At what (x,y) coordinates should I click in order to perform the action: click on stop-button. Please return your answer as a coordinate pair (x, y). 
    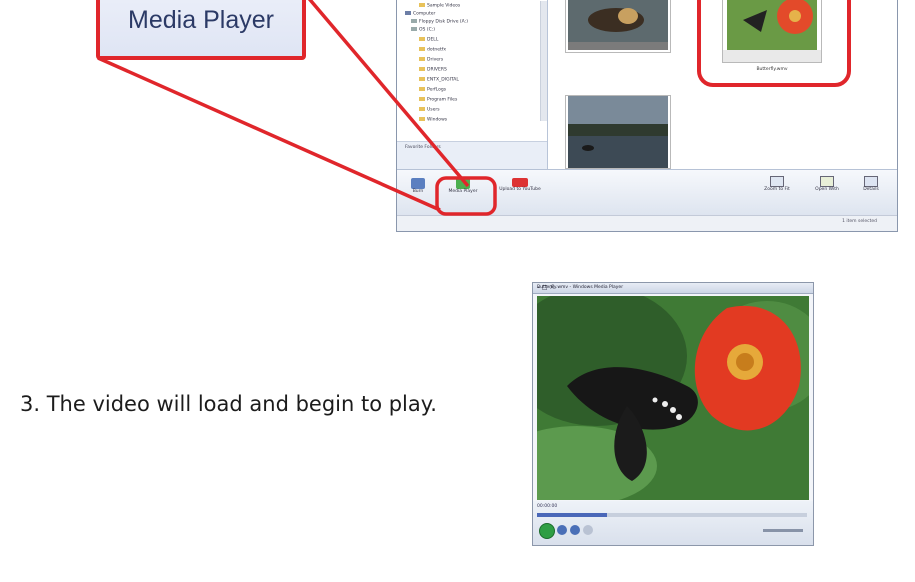
    Looking at the image, I should click on (562, 530).